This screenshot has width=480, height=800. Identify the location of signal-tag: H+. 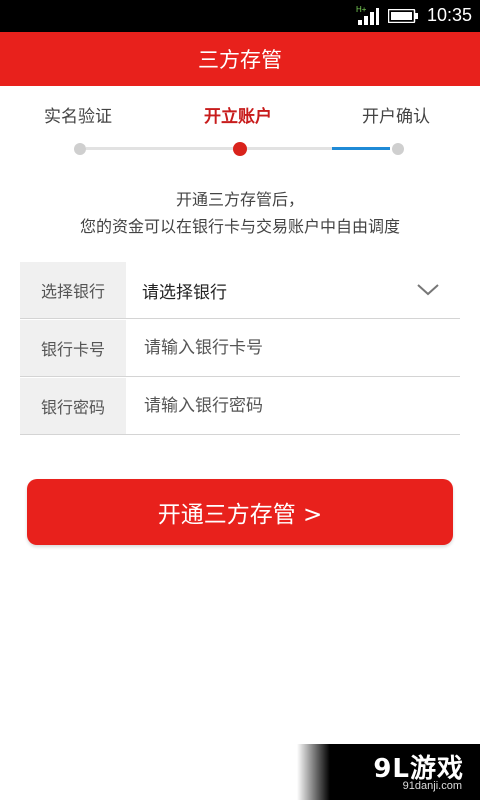
(361, 9).